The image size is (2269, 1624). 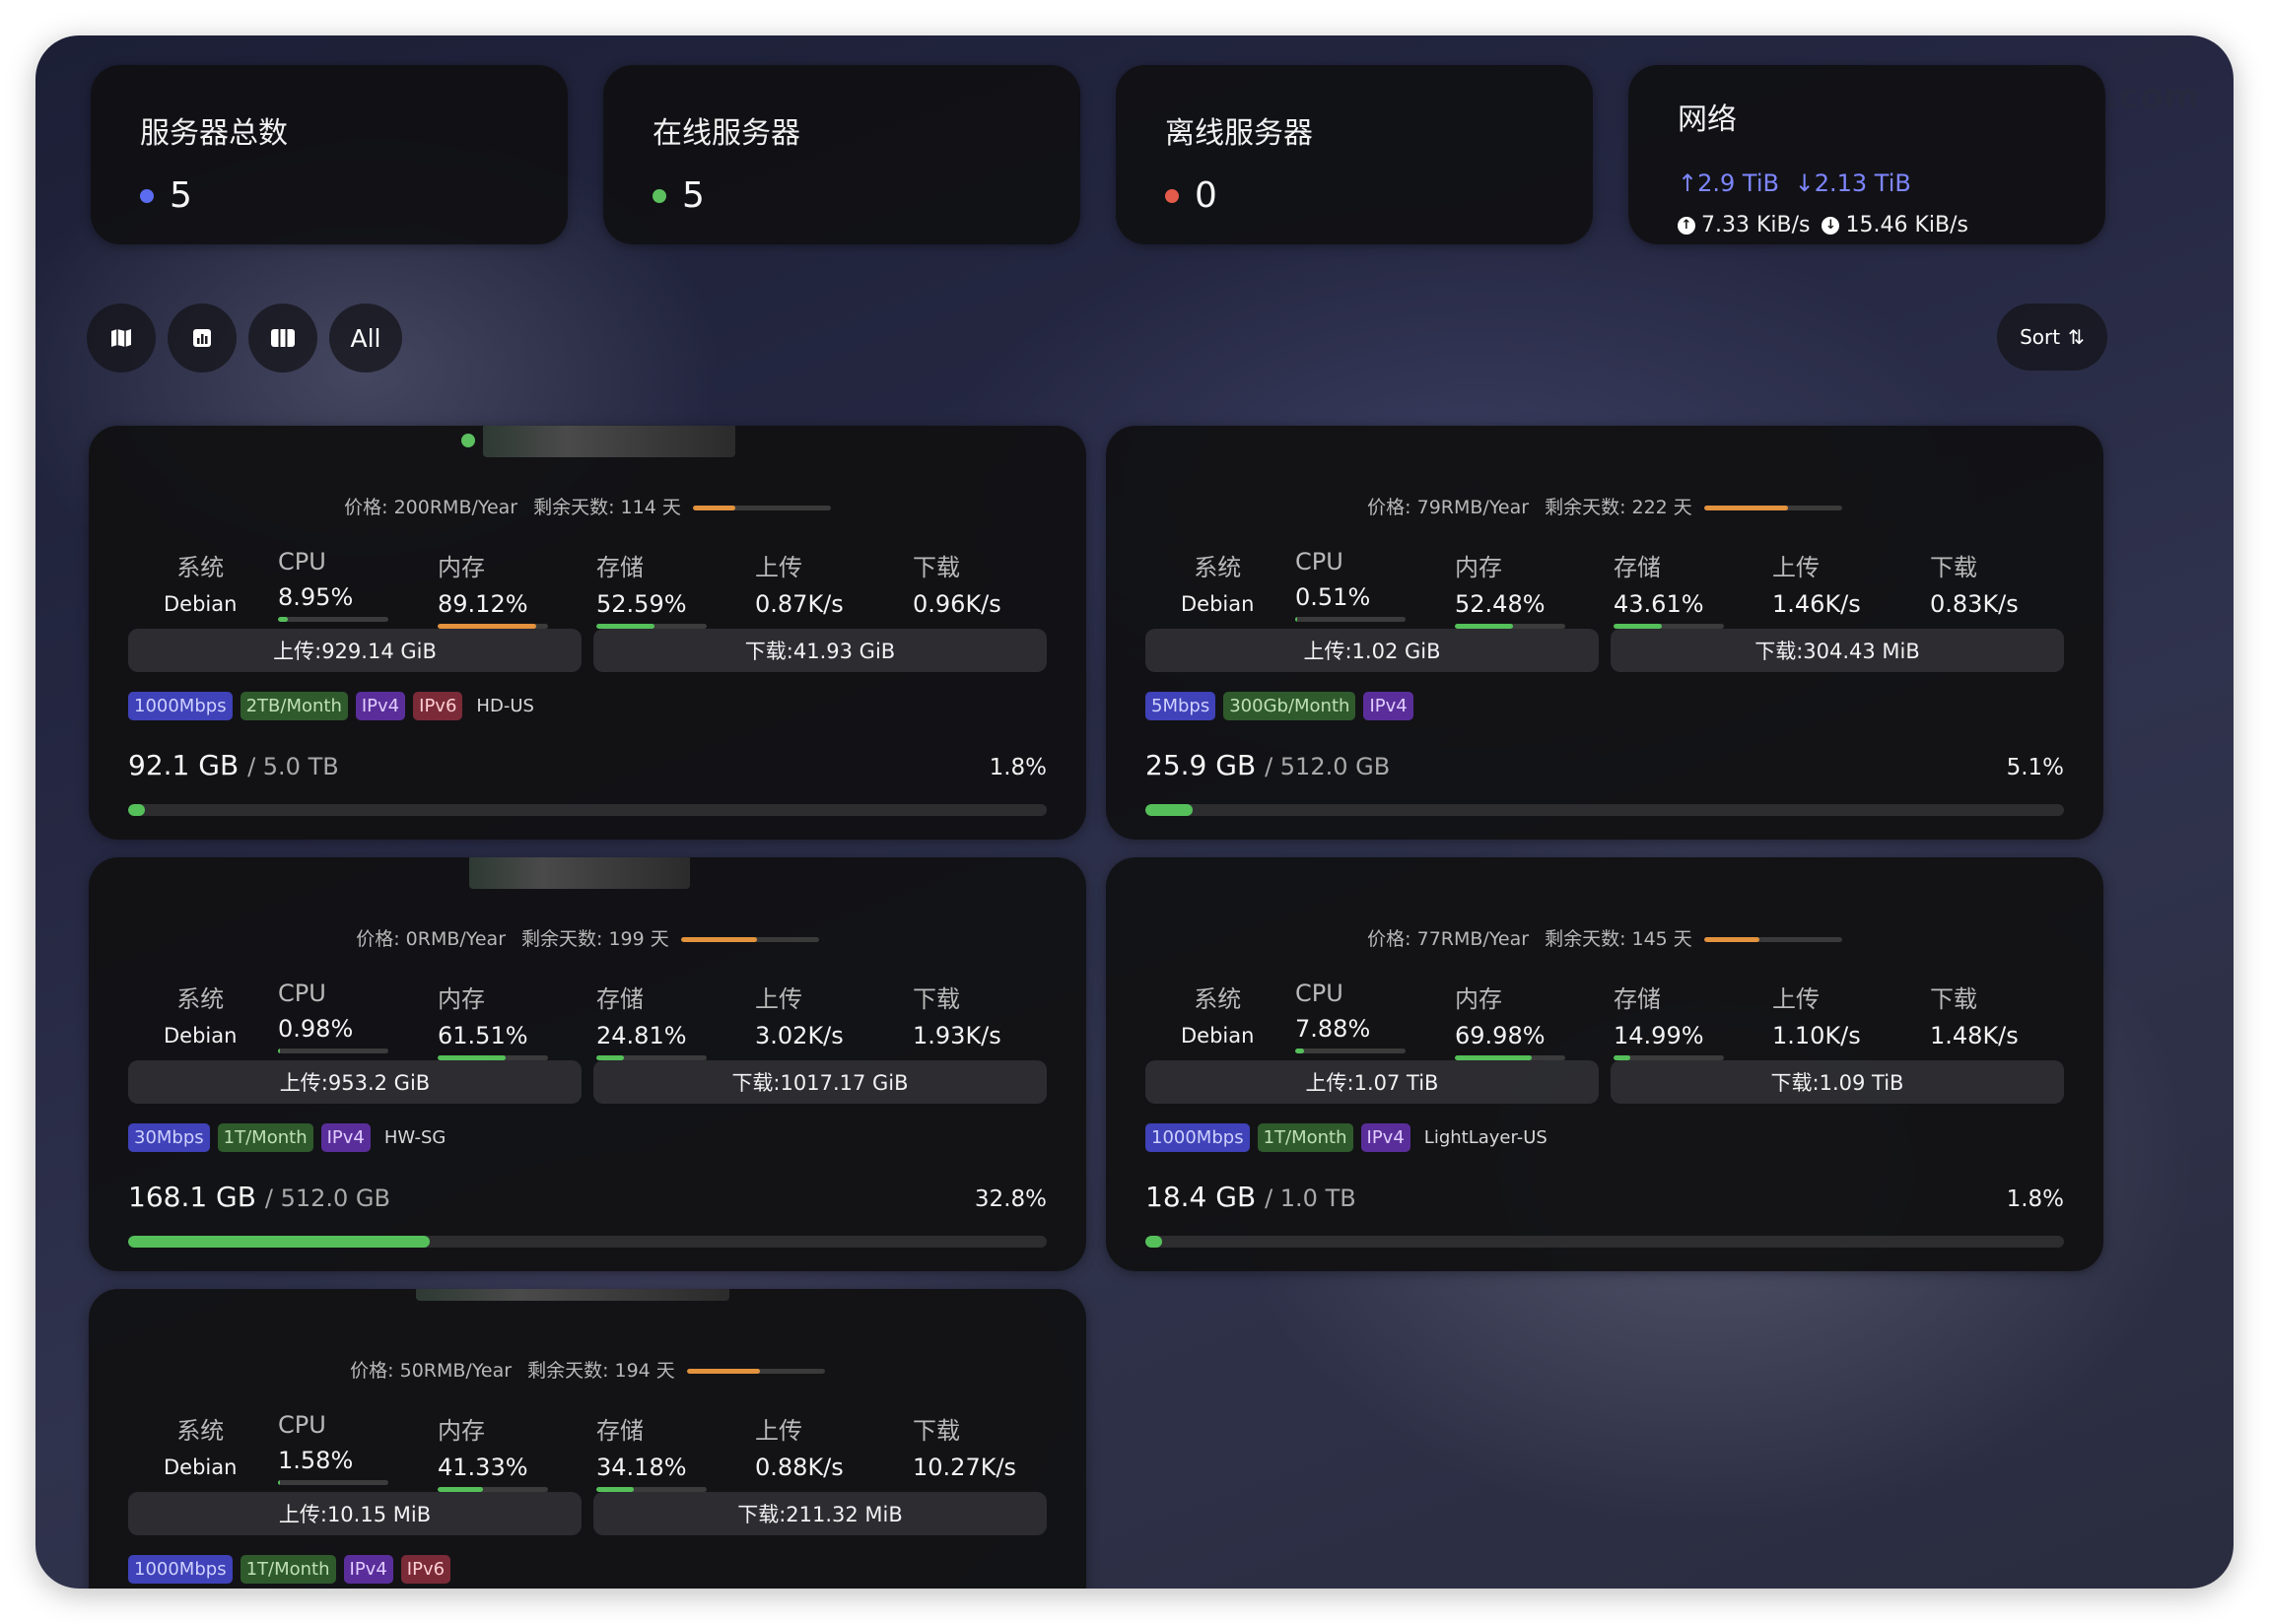 What do you see at coordinates (1201, 765) in the screenshot?
I see `used-value: 25.9 GB` at bounding box center [1201, 765].